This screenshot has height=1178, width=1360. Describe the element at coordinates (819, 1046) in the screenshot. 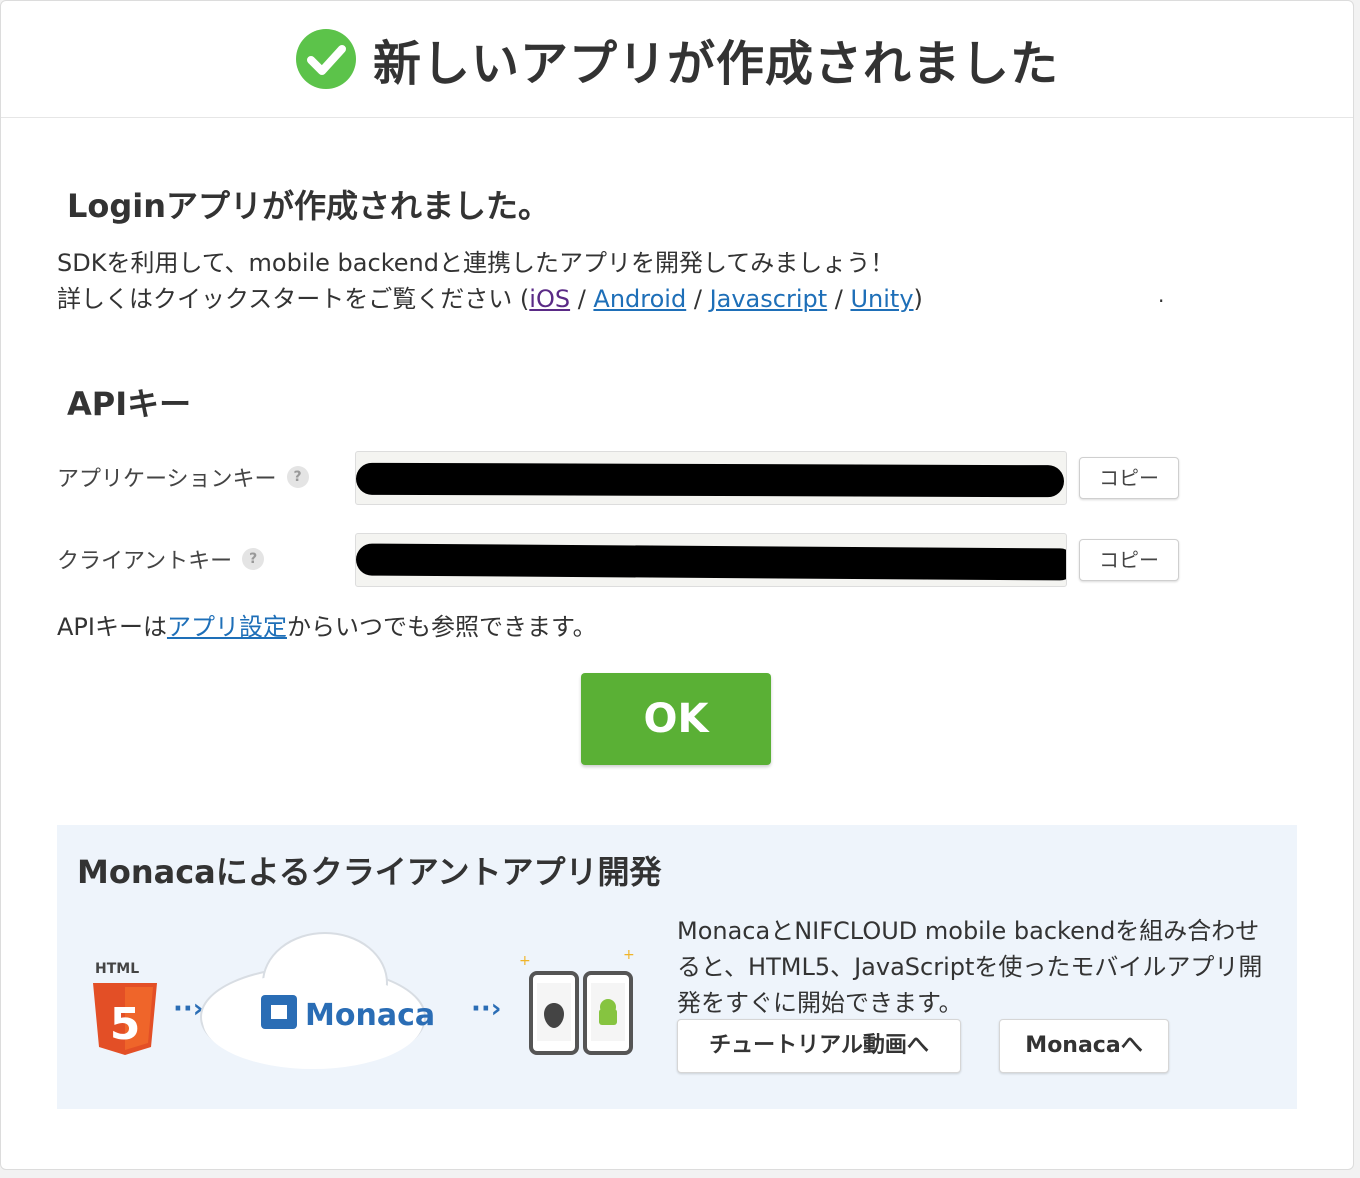

I see `tutorial-video-button: チュートリアル動画へ` at that location.